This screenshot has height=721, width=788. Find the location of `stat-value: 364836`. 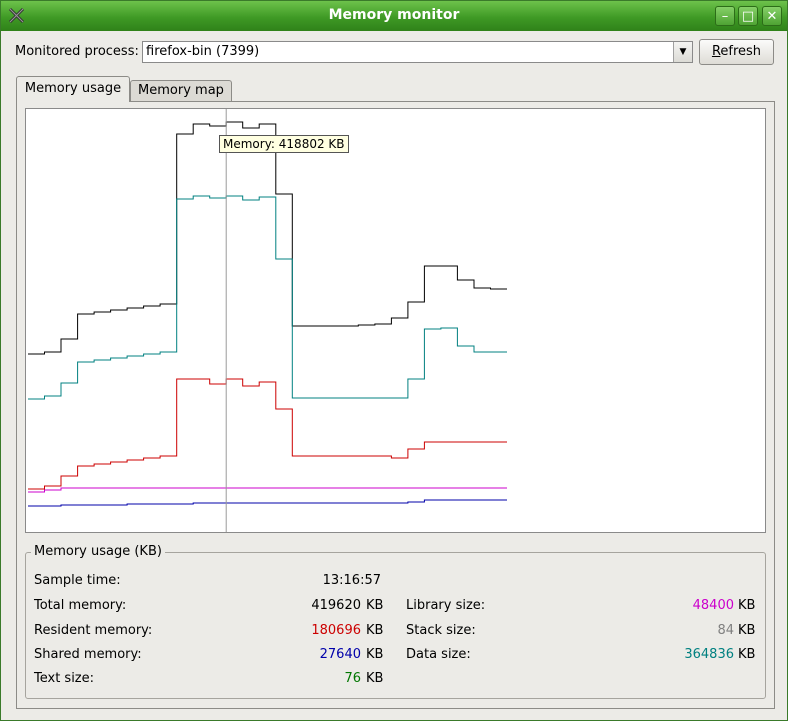

stat-value: 364836 is located at coordinates (709, 654).